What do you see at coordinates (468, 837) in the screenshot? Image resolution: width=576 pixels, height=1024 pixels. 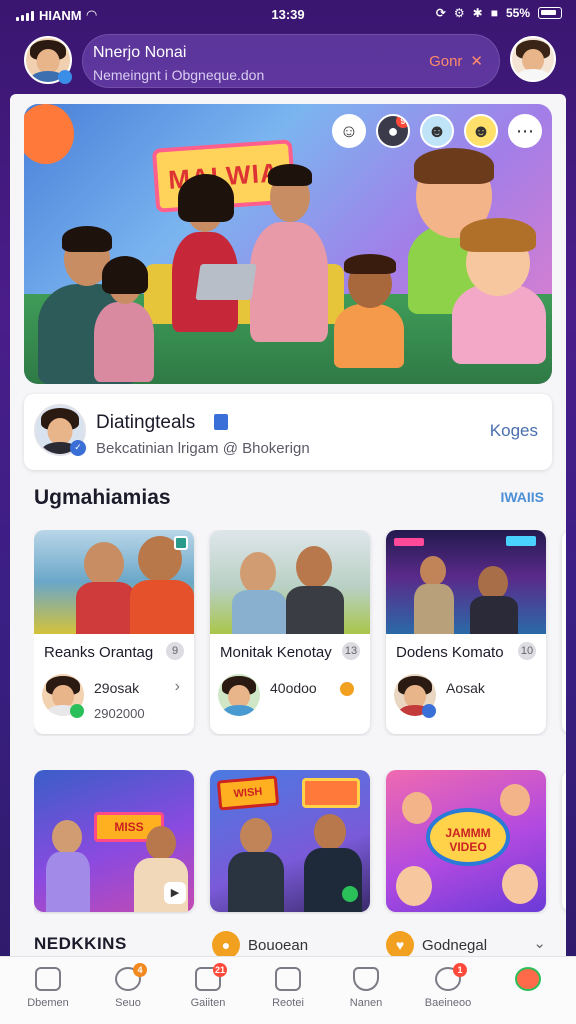 I see `featured-sign: JAMMM VIDEO` at bounding box center [468, 837].